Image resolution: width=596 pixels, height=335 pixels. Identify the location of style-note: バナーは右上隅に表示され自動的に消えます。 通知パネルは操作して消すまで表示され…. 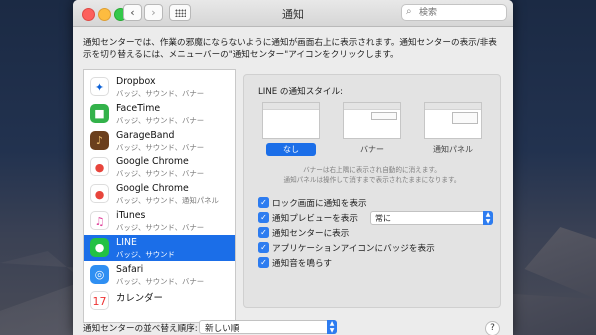
(372, 175).